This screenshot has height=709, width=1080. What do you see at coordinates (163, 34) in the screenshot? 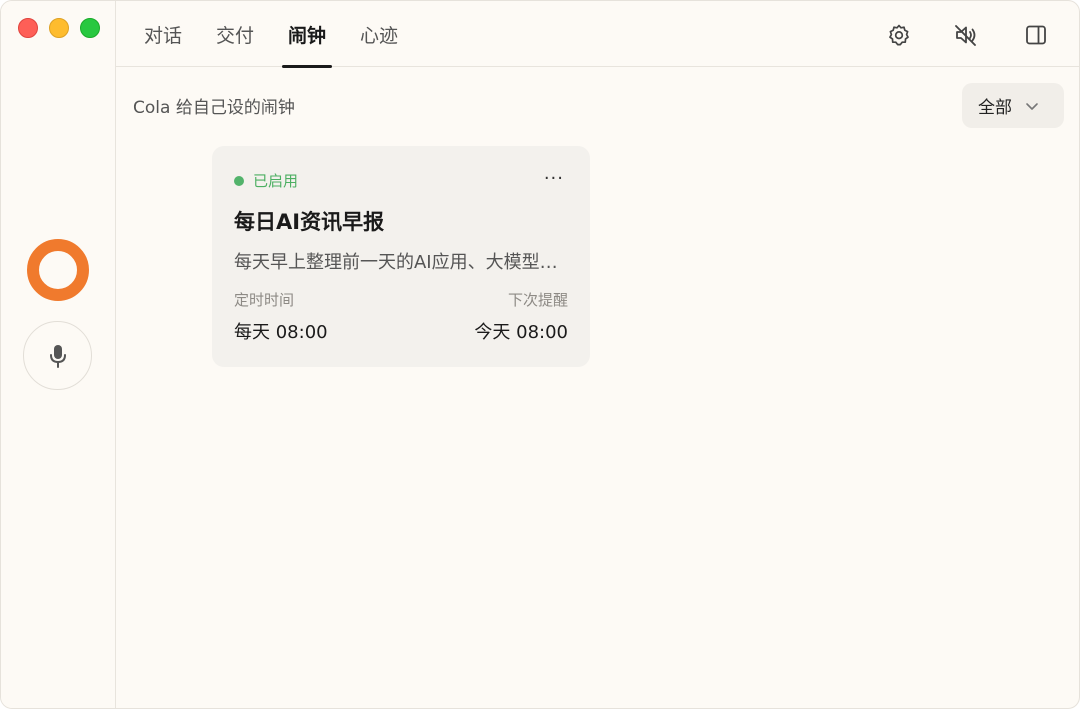
I see `tab-chat: 对话` at bounding box center [163, 34].